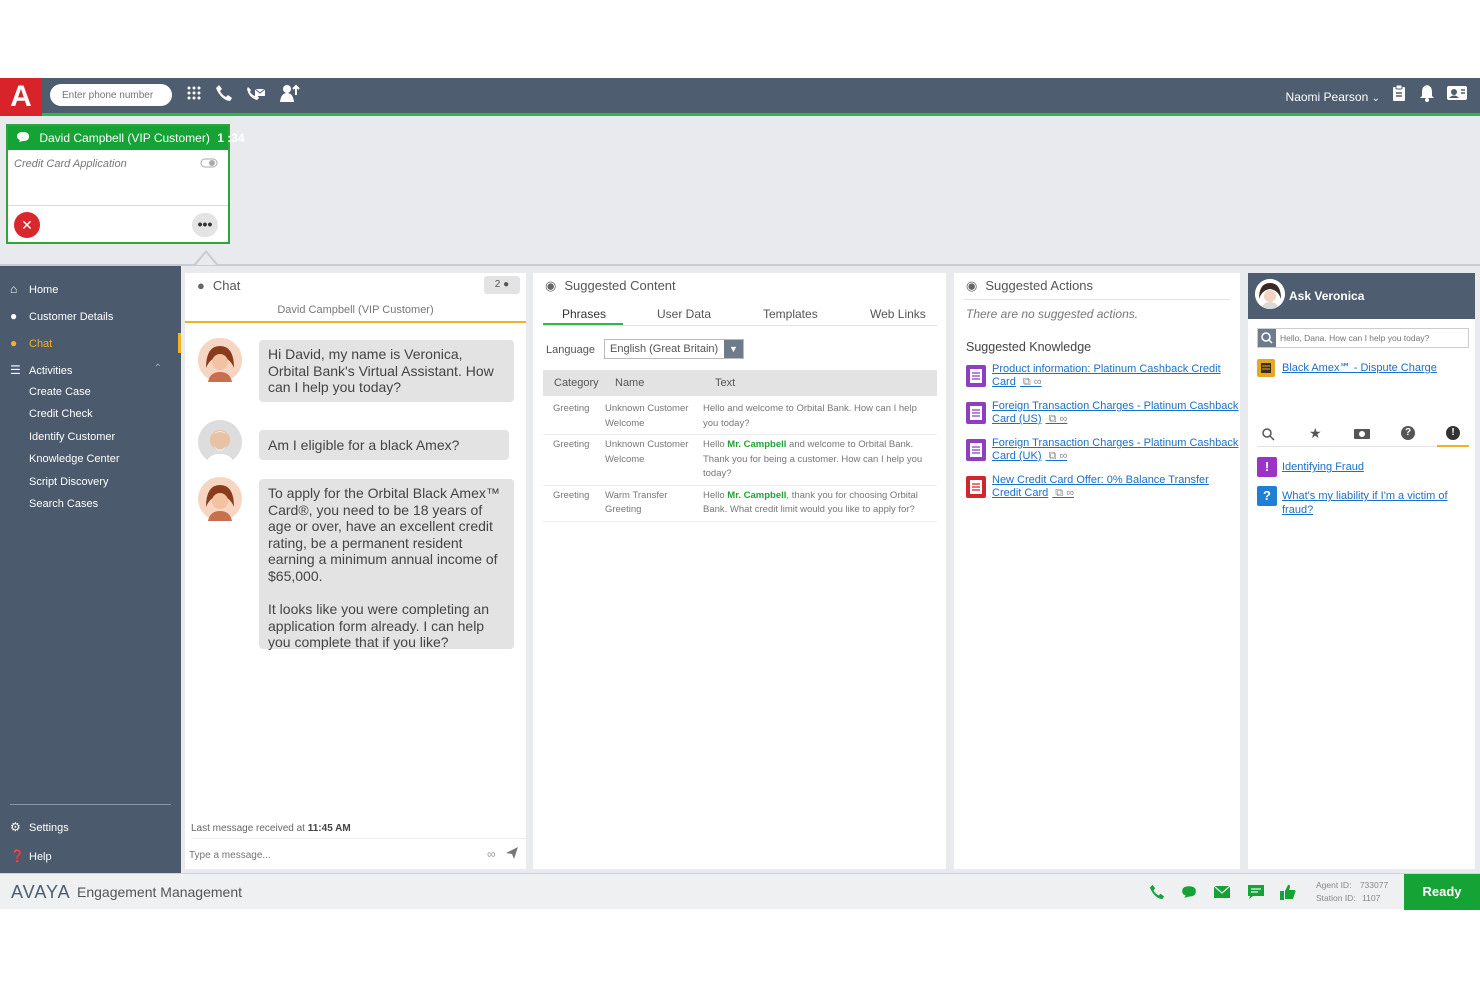  I want to click on sidebar-item-home: ⌂ Home, so click(34, 289).